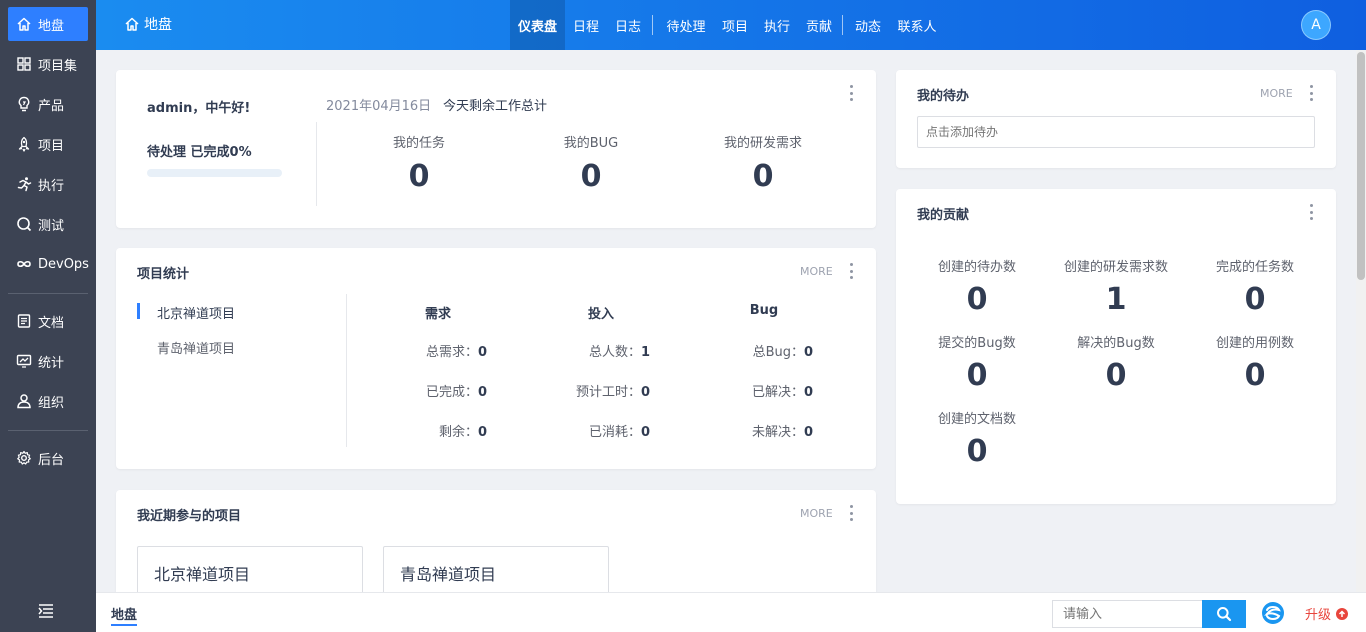  I want to click on upgrade-link: 升级, so click(1327, 613).